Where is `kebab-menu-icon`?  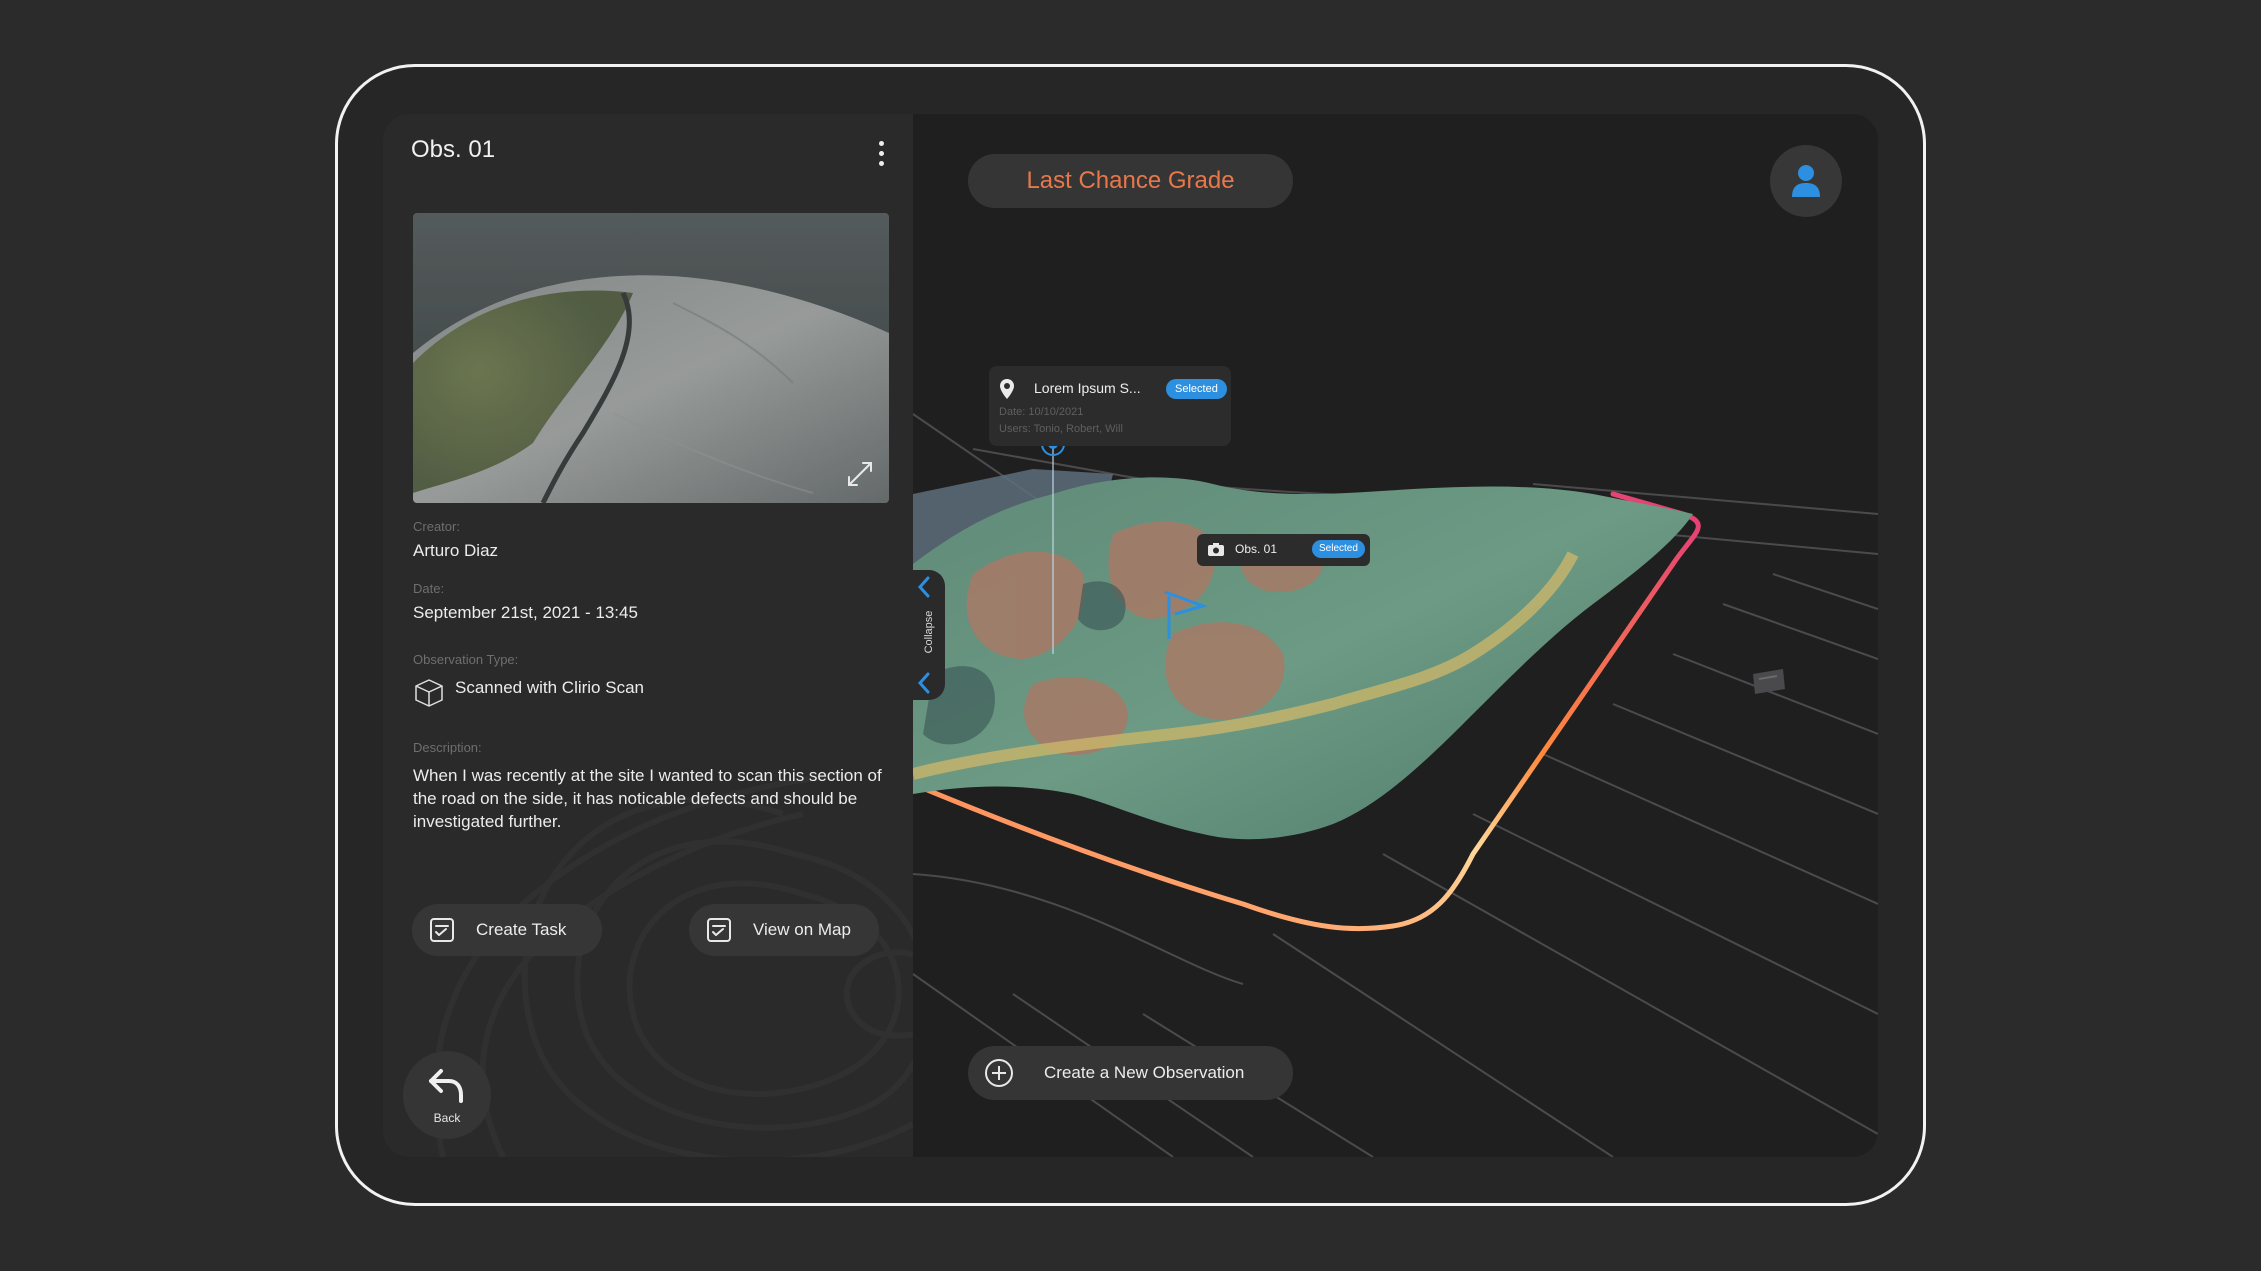
kebab-menu-icon is located at coordinates (881, 155).